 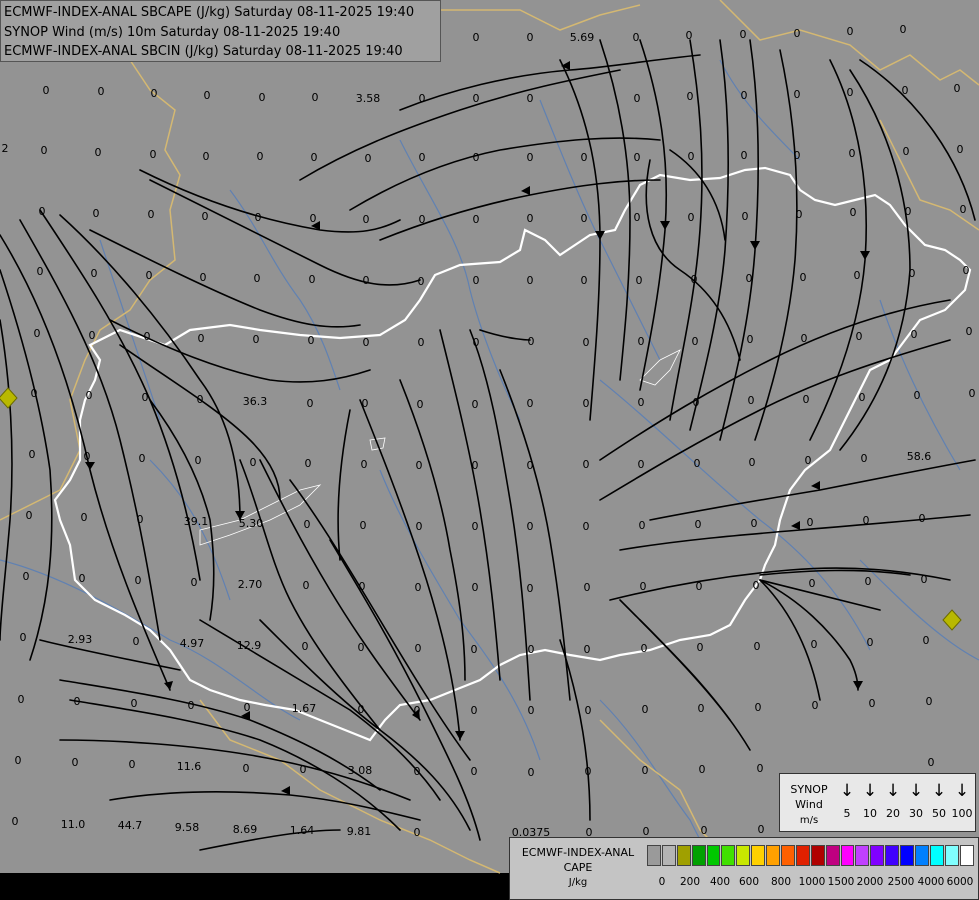 I want to click on cape-value-label: 1.64, so click(x=302, y=830).